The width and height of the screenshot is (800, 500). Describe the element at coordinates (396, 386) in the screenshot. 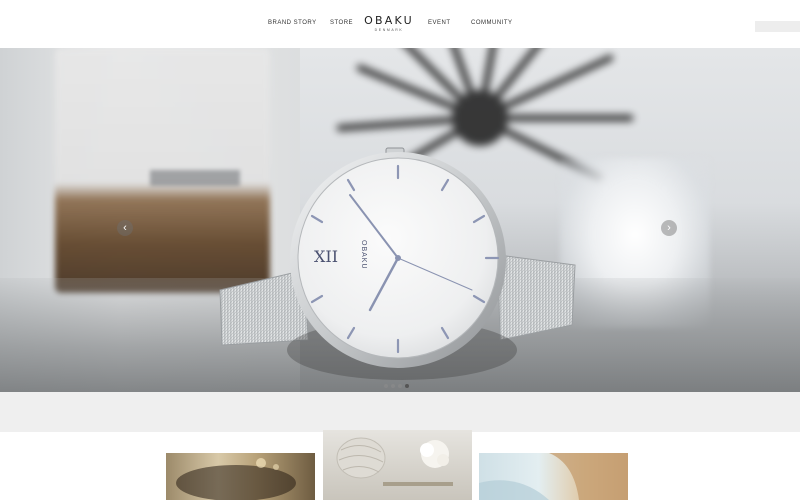

I see `carousel-pagination` at that location.